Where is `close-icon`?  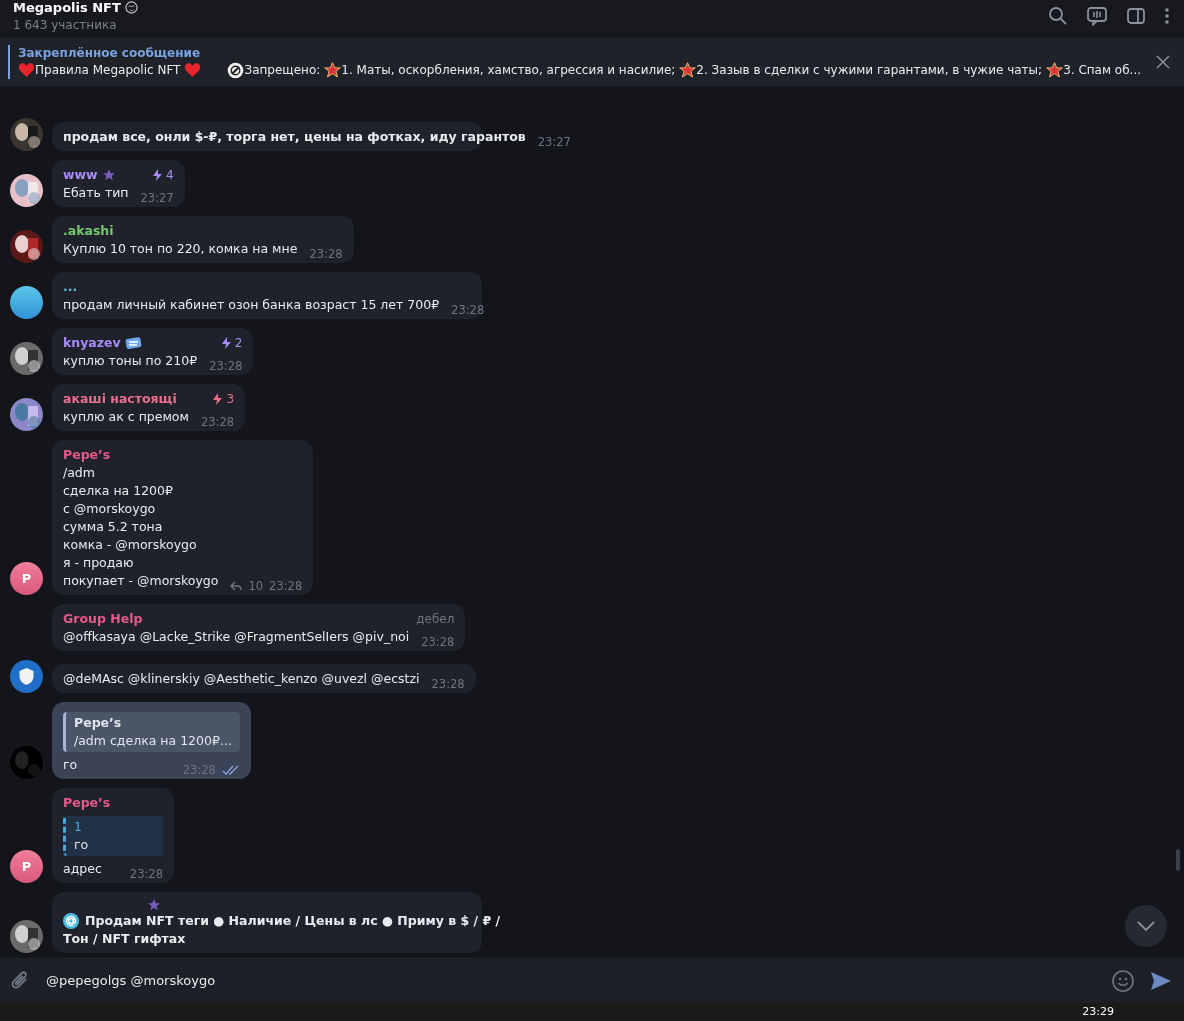
close-icon is located at coordinates (1163, 62).